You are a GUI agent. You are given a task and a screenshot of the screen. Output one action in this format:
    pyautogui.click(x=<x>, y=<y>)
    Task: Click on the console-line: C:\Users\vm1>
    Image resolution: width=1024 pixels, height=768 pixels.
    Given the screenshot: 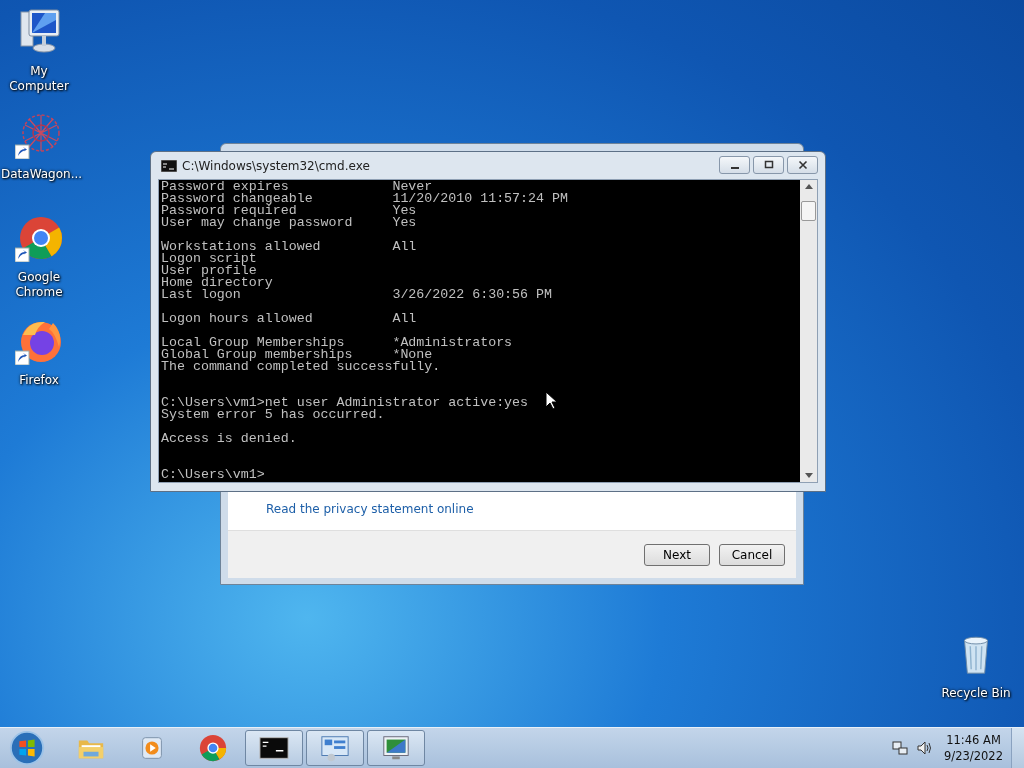 What is the action you would take?
    pyautogui.click(x=213, y=475)
    